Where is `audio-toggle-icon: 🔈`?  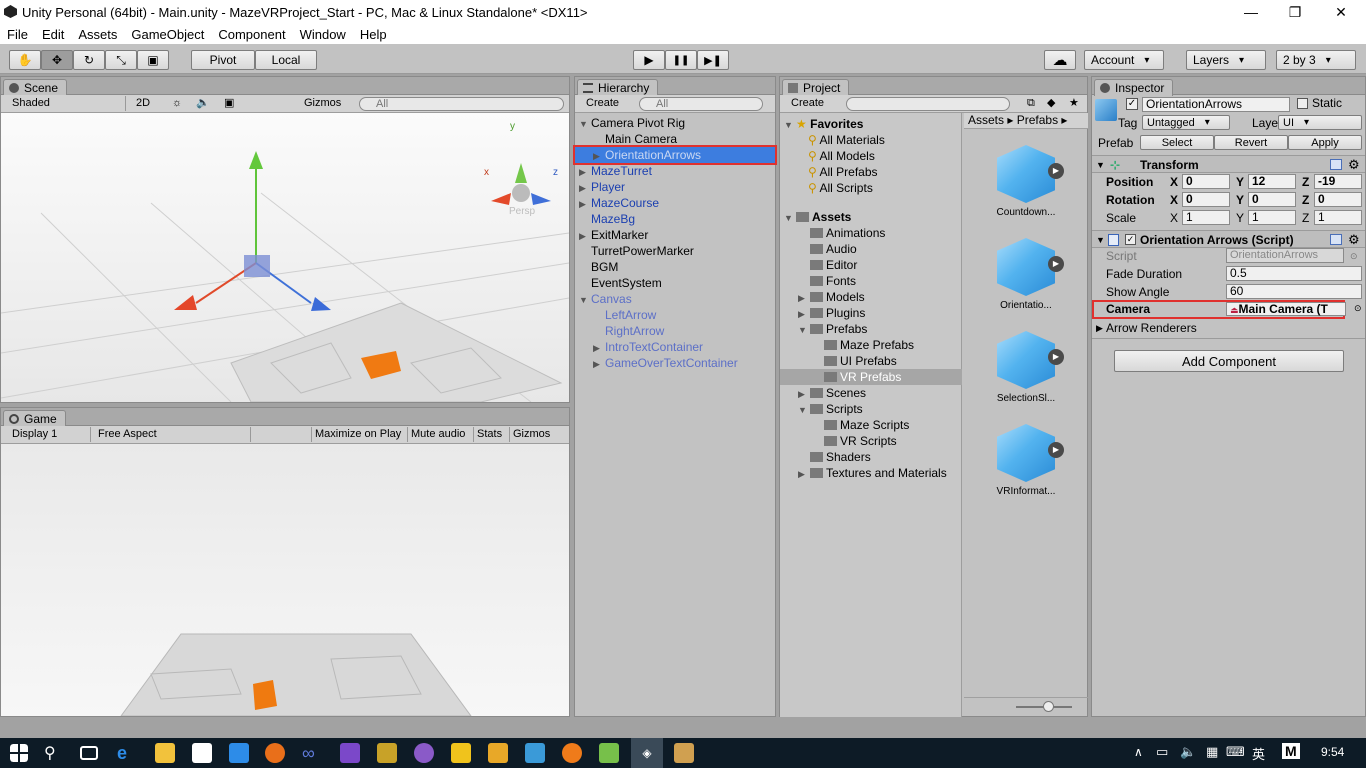
audio-toggle-icon: 🔈 is located at coordinates (203, 103).